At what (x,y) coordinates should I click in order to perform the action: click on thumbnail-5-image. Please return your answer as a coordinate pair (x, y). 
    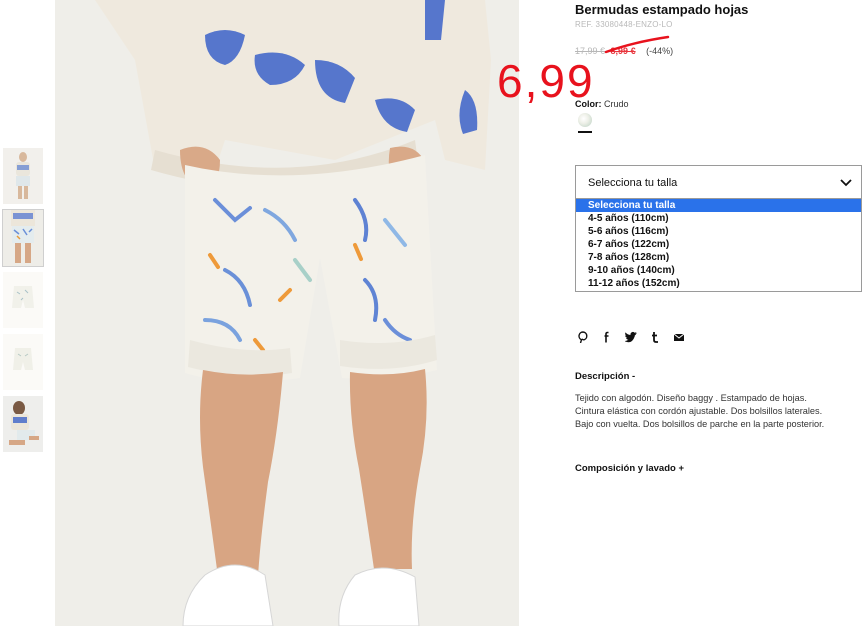
    Looking at the image, I should click on (23, 424).